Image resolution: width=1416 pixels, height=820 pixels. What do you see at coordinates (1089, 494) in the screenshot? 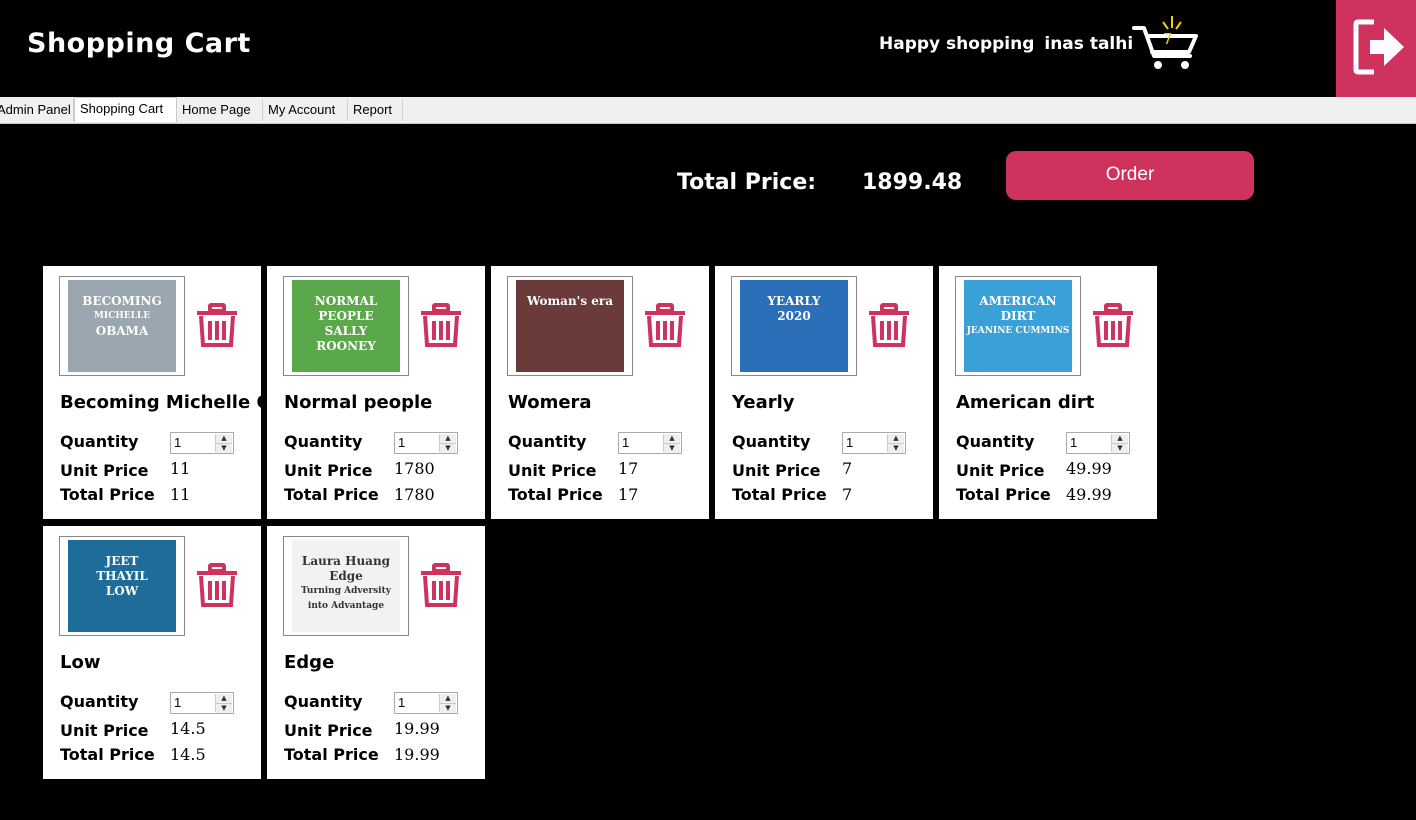
I see `item-total-price-value: 49.99` at bounding box center [1089, 494].